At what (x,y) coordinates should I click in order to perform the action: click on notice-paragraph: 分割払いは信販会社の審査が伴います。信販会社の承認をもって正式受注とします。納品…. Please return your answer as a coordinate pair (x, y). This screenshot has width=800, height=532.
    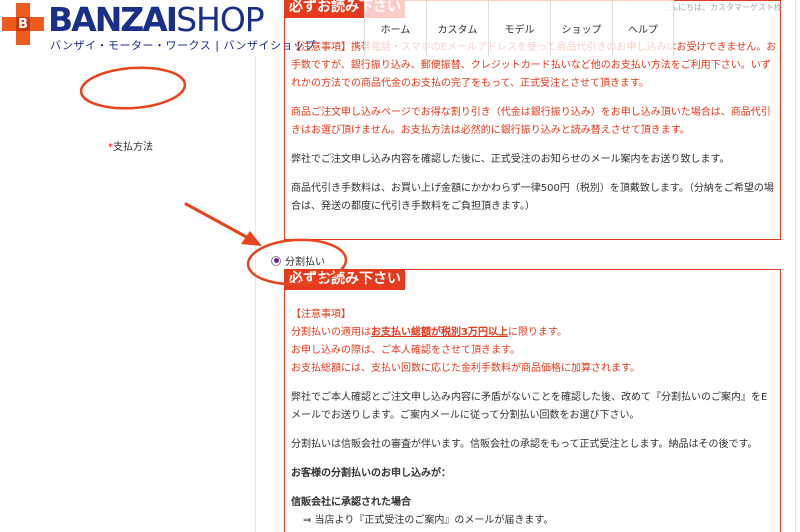
    Looking at the image, I should click on (524, 444).